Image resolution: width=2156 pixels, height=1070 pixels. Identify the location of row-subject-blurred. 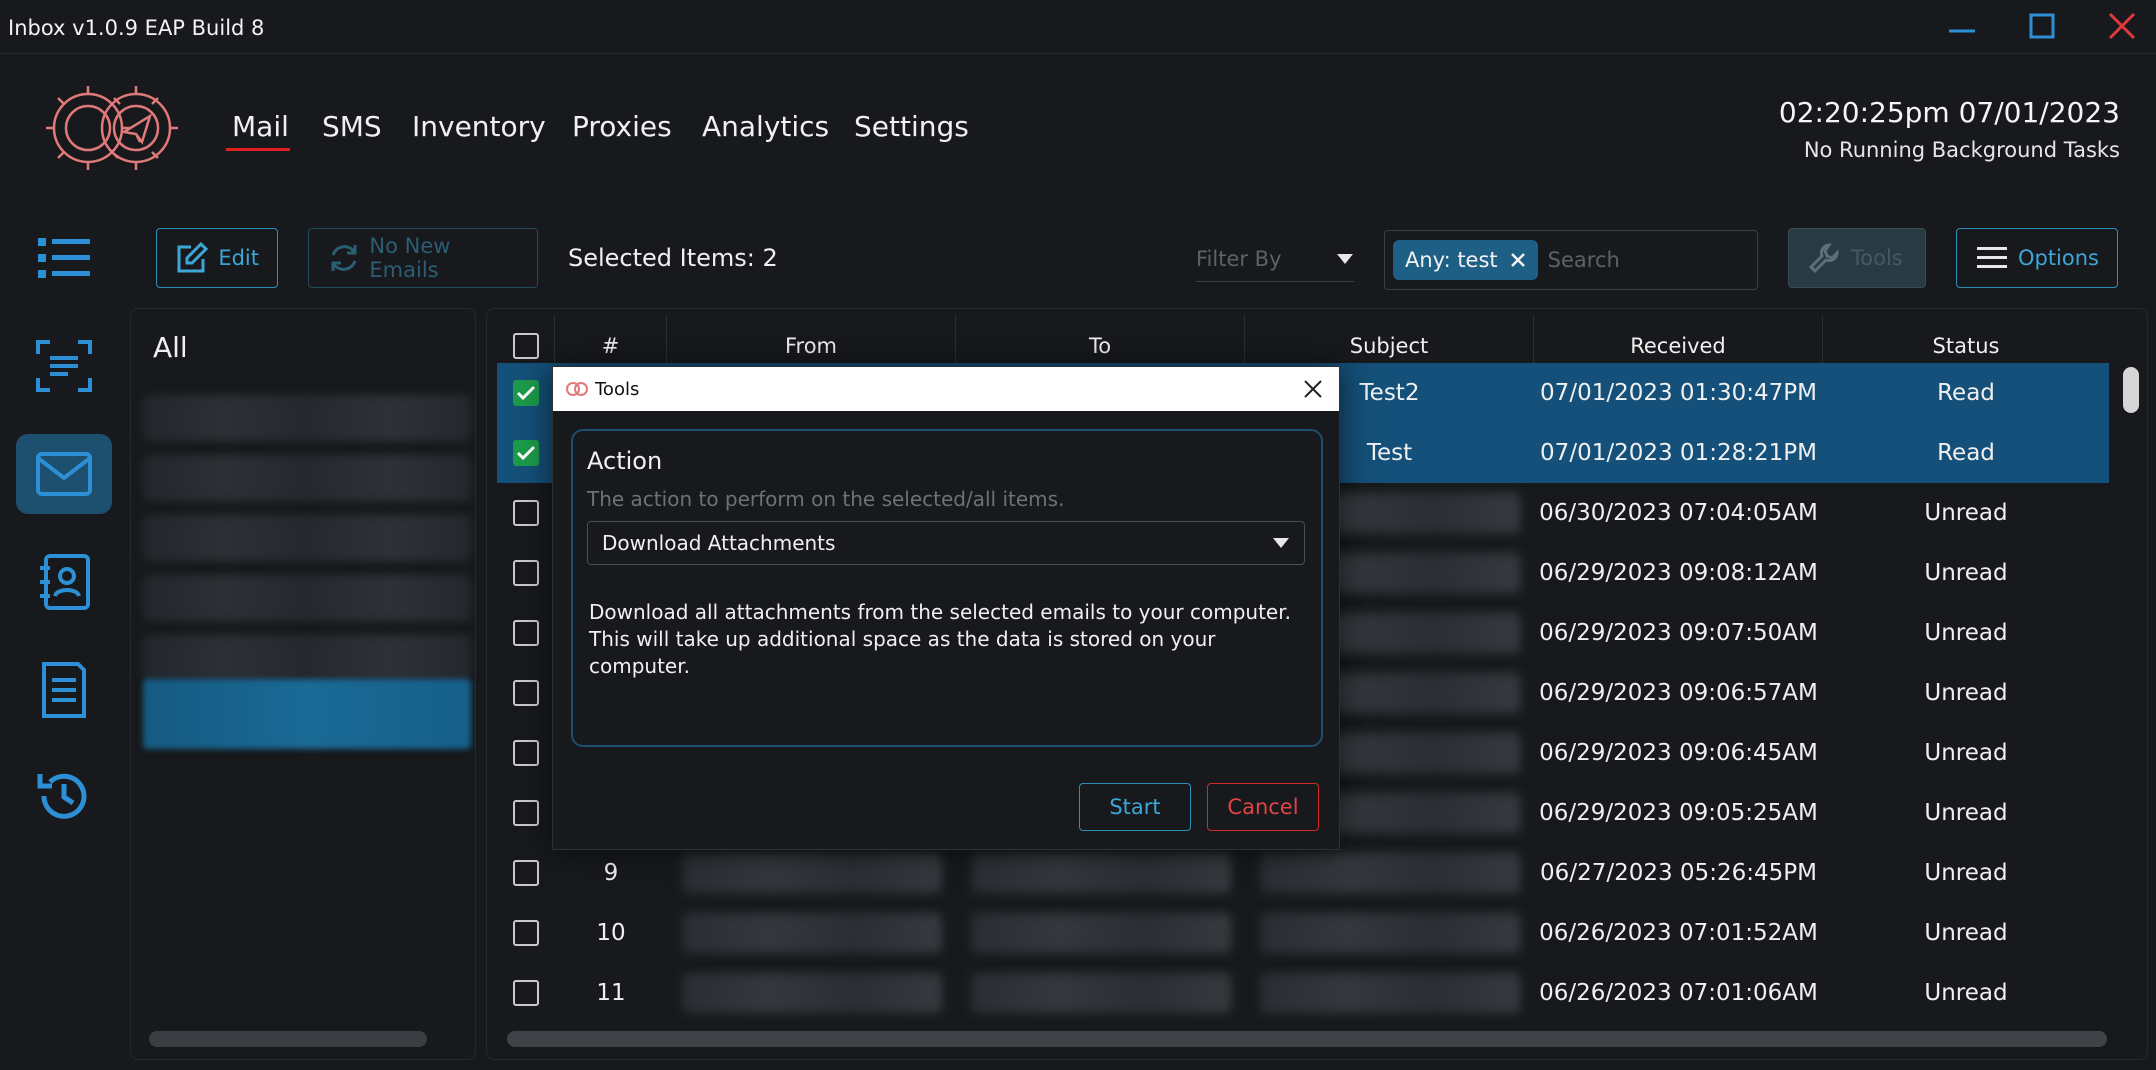
(1389, 933).